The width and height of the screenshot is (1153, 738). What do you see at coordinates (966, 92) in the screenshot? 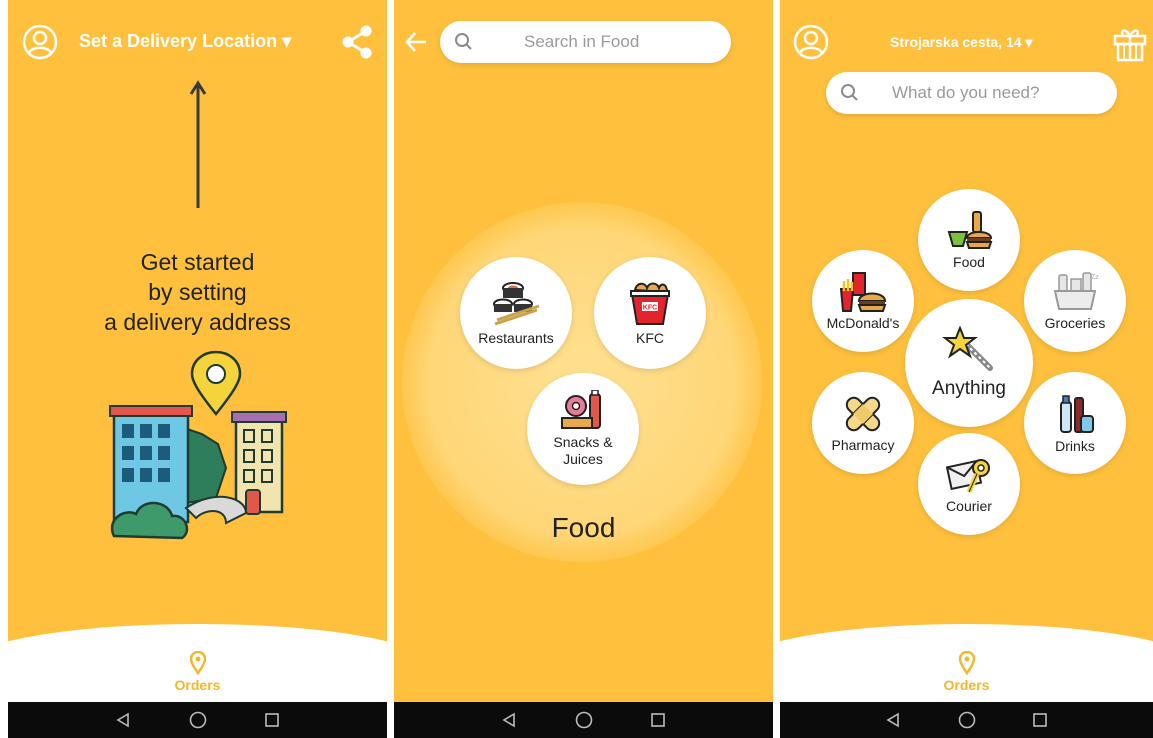
I see `search-placeholder: What do you need?` at bounding box center [966, 92].